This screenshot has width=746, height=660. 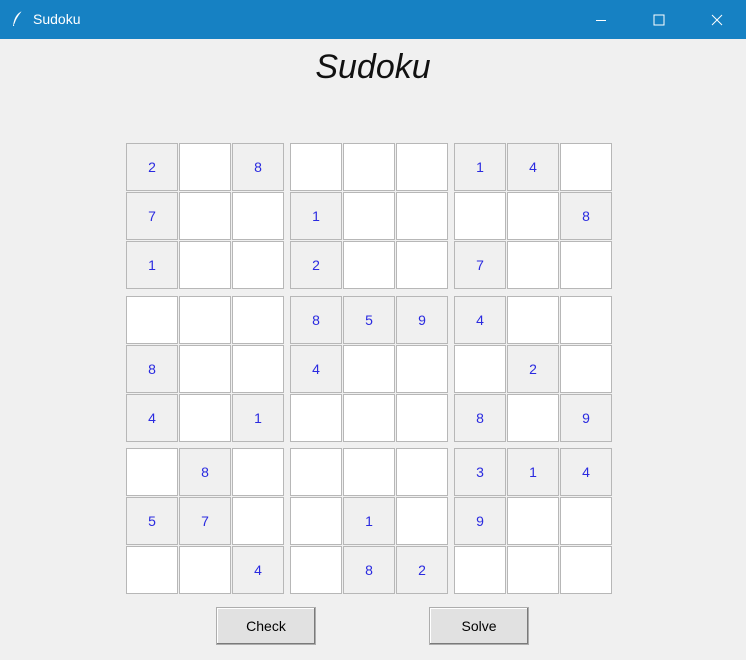 I want to click on maximize-icon, so click(x=659, y=19).